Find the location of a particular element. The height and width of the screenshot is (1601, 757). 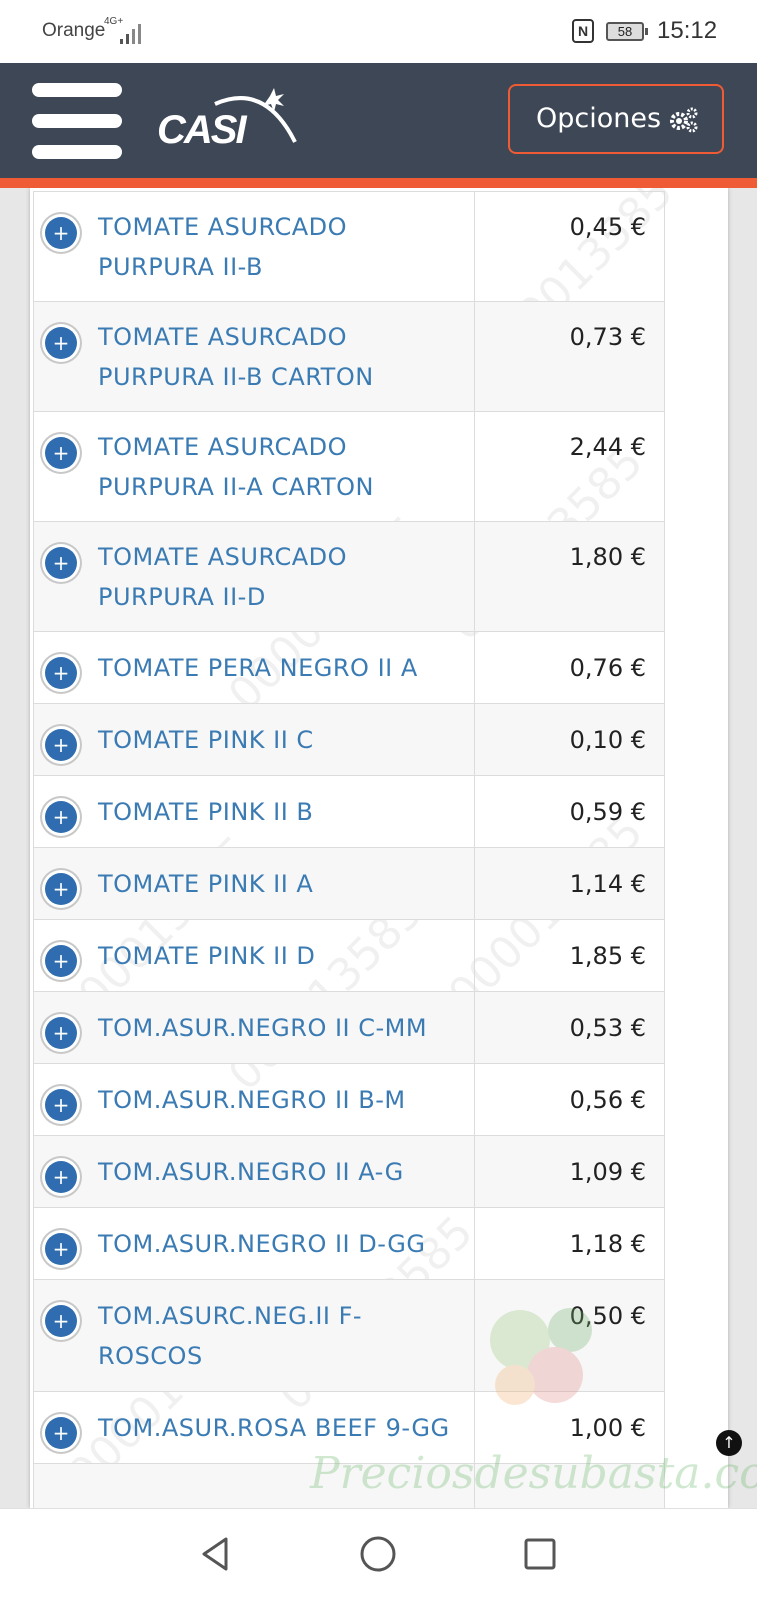

product-name: TOMATE PERA NEGRO II A is located at coordinates (254, 667).